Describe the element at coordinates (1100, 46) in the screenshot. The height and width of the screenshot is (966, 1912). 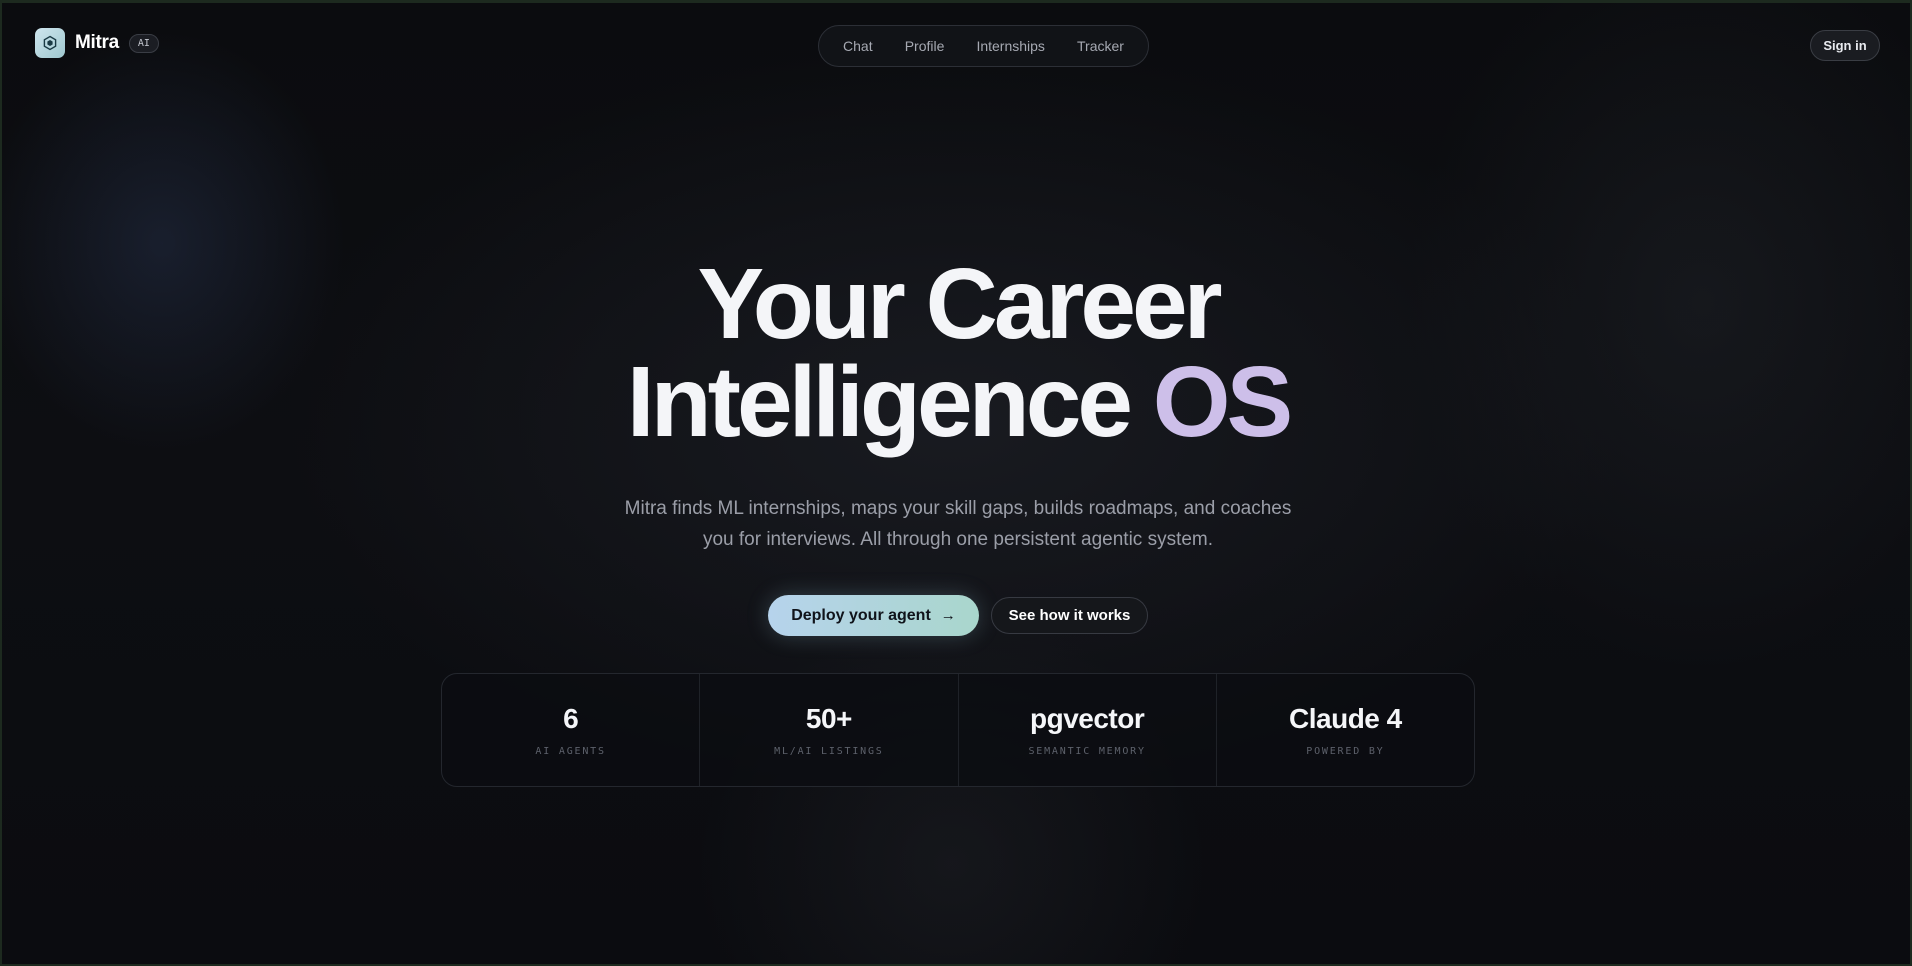
I see `nav-item-tracker: Tracker` at that location.